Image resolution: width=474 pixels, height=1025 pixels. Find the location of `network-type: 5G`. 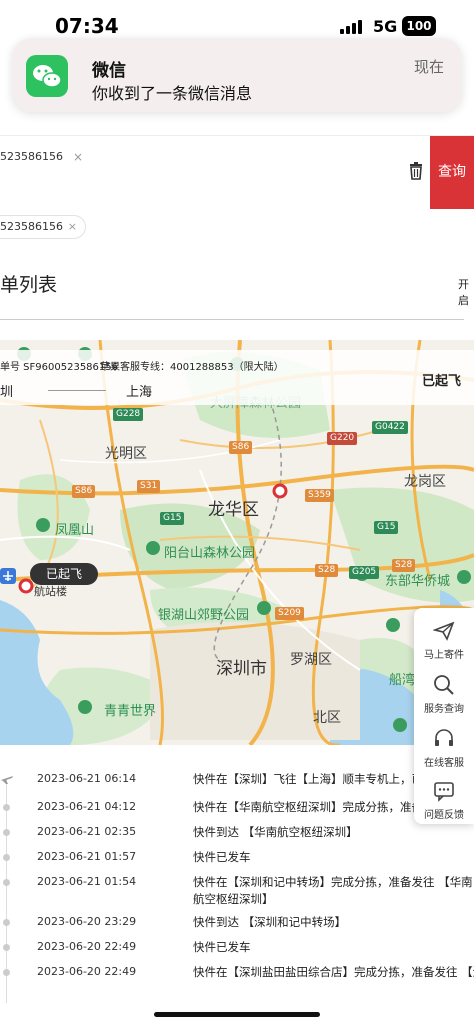

network-type: 5G is located at coordinates (385, 26).